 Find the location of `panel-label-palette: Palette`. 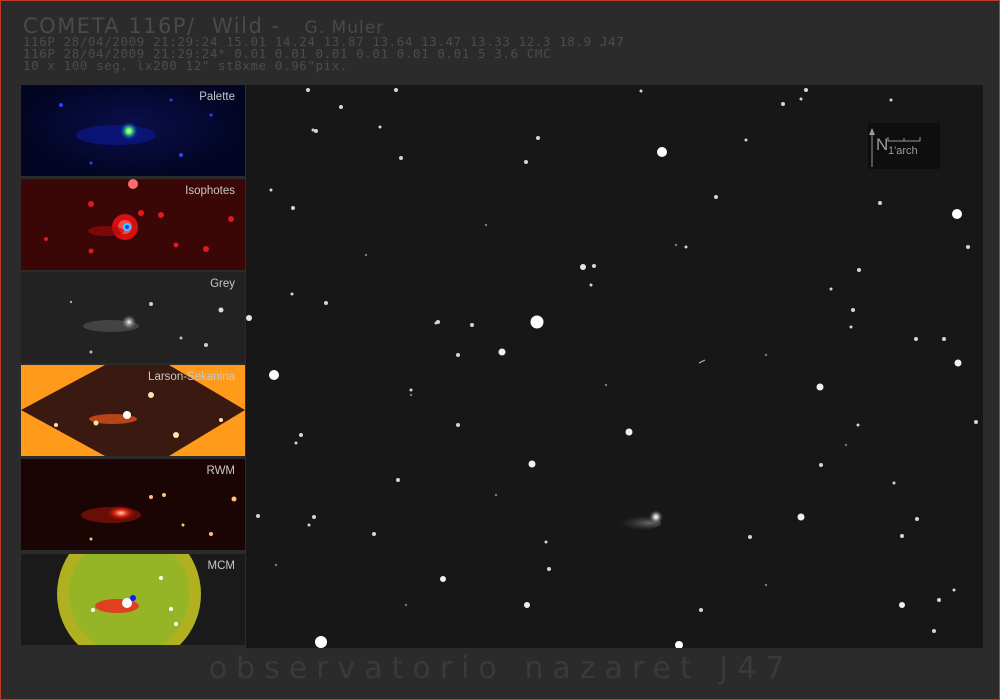

panel-label-palette: Palette is located at coordinates (217, 97).